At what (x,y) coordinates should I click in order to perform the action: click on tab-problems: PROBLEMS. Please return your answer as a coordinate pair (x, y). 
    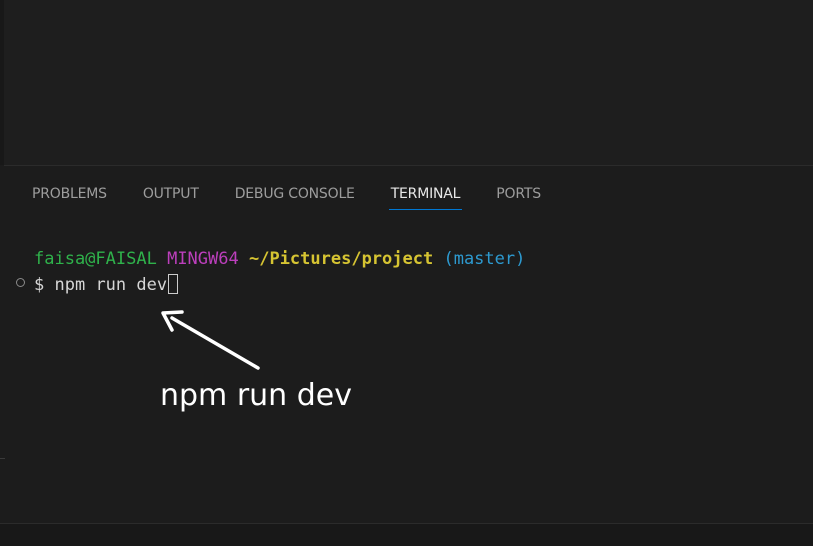
    Looking at the image, I should click on (69, 194).